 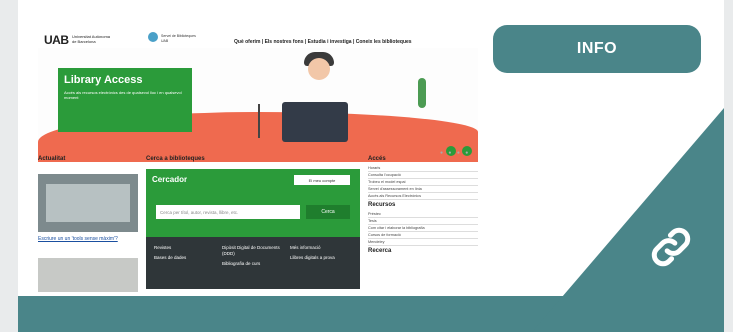 What do you see at coordinates (186, 258) in the screenshot?
I see `link-bases-de-dades: Bases de dades` at bounding box center [186, 258].